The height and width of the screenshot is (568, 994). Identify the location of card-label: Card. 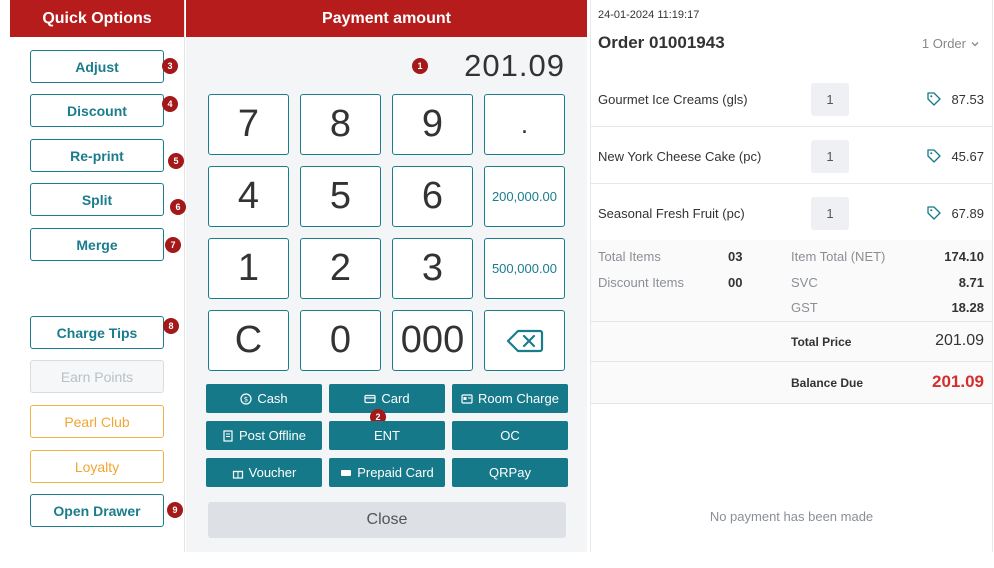
(395, 398).